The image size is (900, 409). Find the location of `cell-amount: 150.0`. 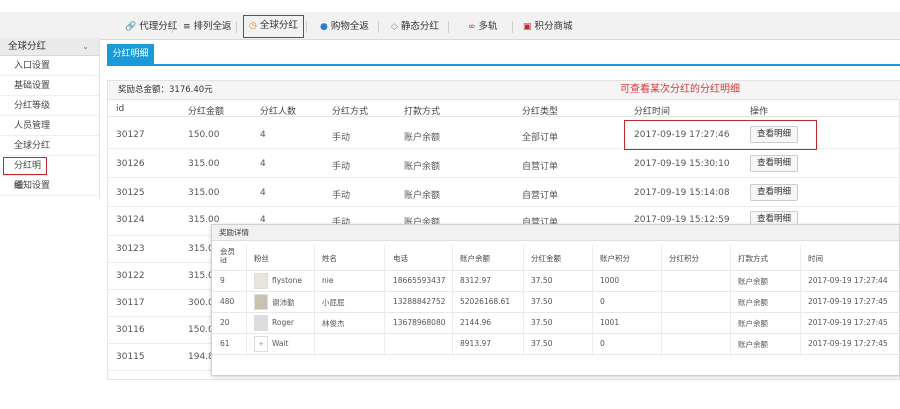

cell-amount: 150.0 is located at coordinates (201, 330).